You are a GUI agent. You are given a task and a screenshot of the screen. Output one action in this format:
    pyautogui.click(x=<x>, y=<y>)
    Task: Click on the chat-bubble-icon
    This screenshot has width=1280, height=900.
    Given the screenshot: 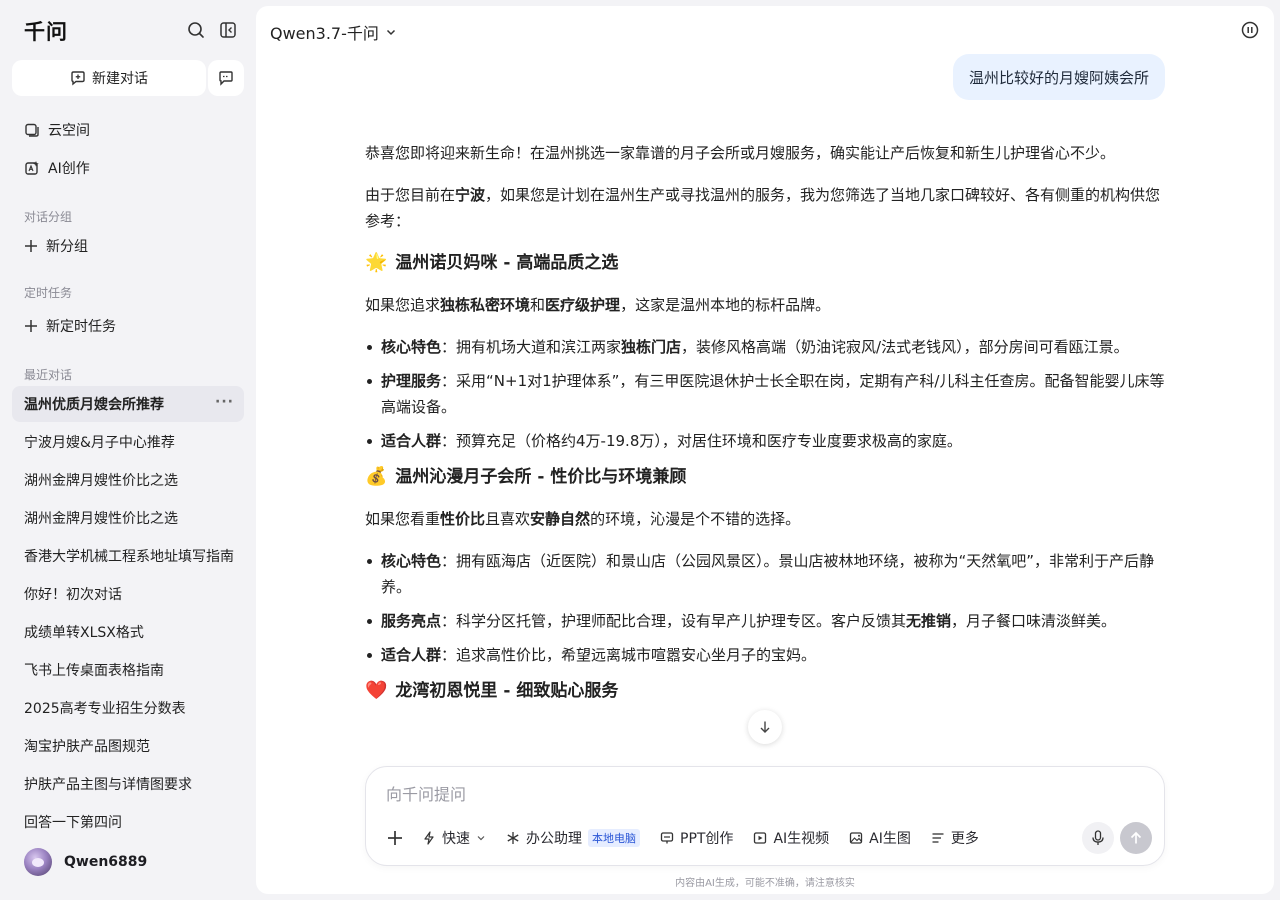 What is the action you would take?
    pyautogui.click(x=226, y=78)
    